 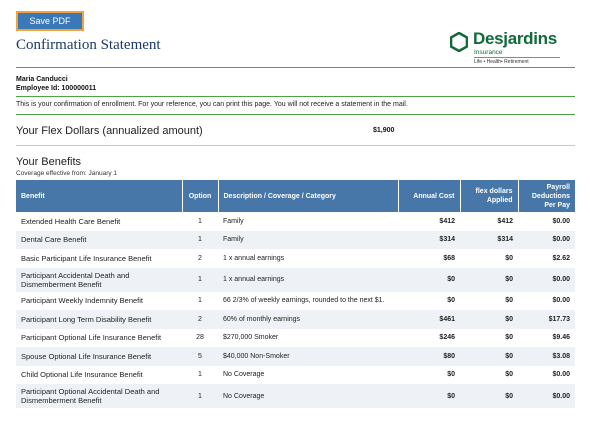 I want to click on benefit-name: Child Optional Life Insurance Benefit, so click(x=82, y=375).